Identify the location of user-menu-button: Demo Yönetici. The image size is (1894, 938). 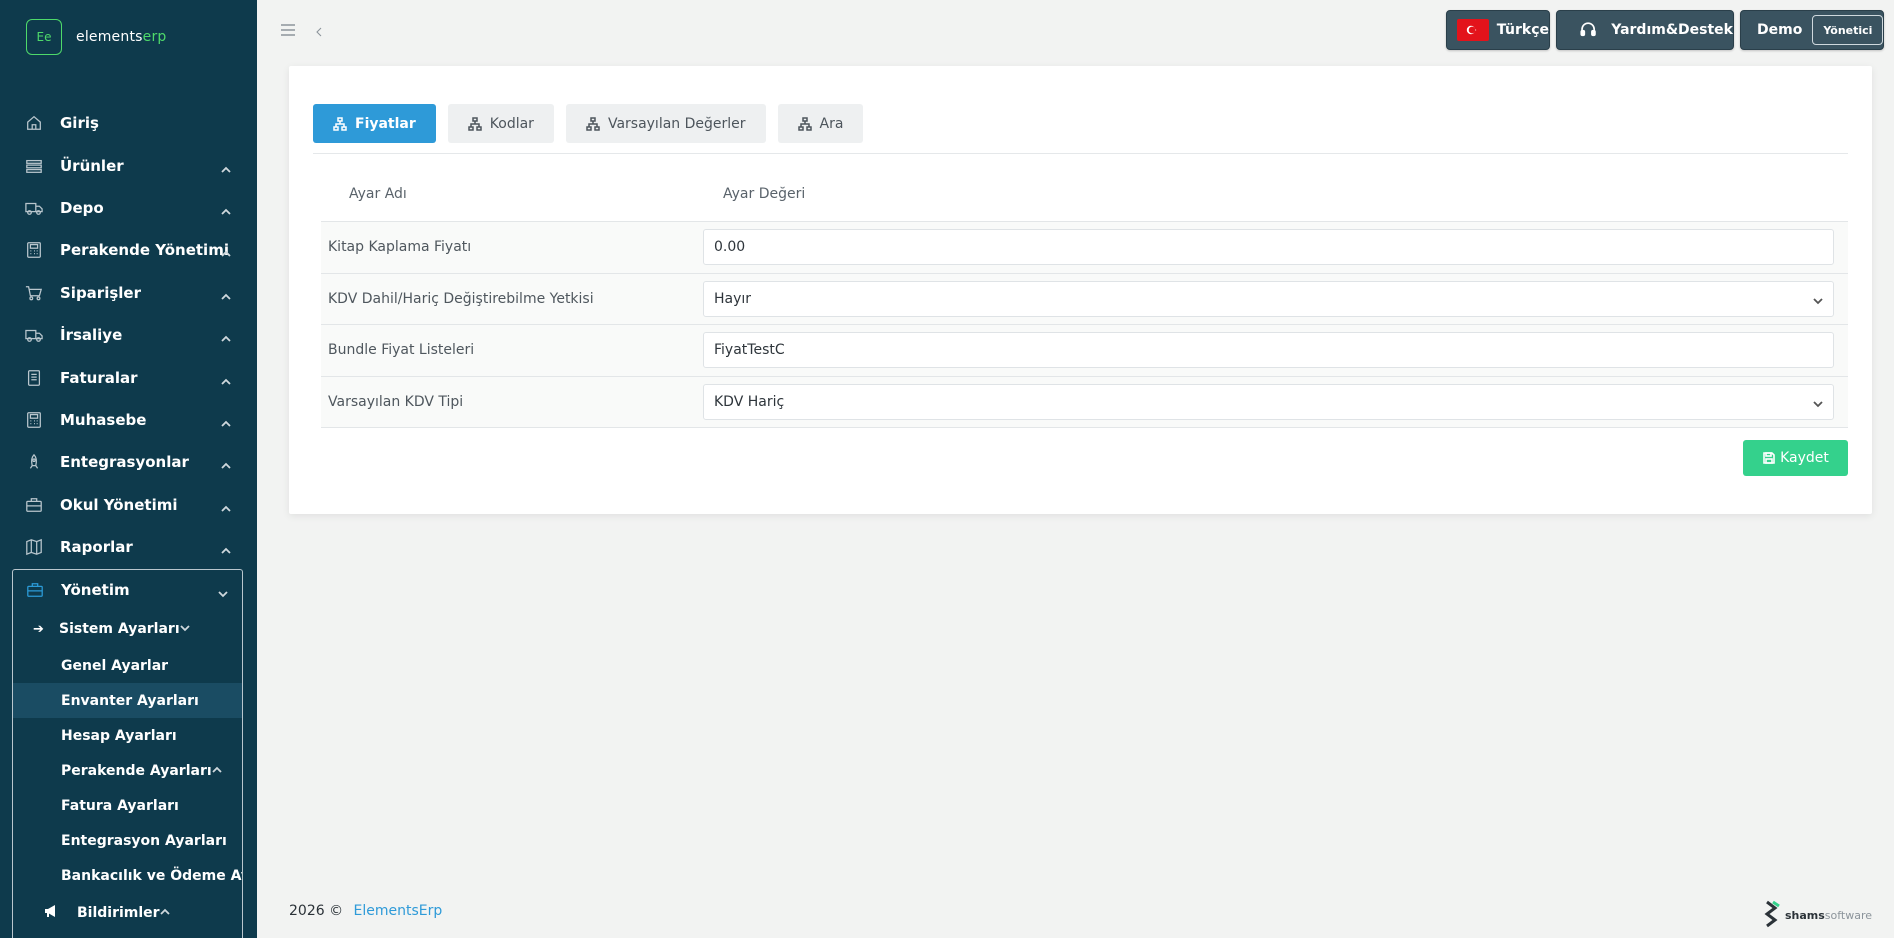
(1812, 30).